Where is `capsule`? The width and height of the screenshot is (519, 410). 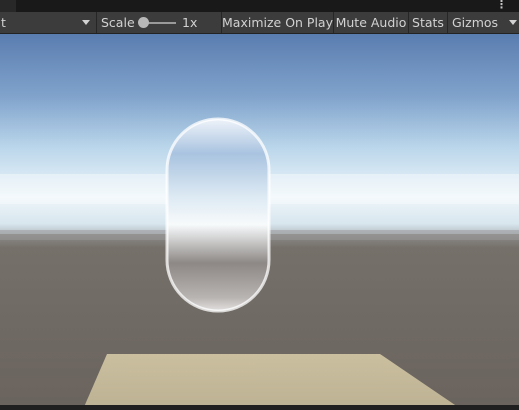
capsule is located at coordinates (218, 215).